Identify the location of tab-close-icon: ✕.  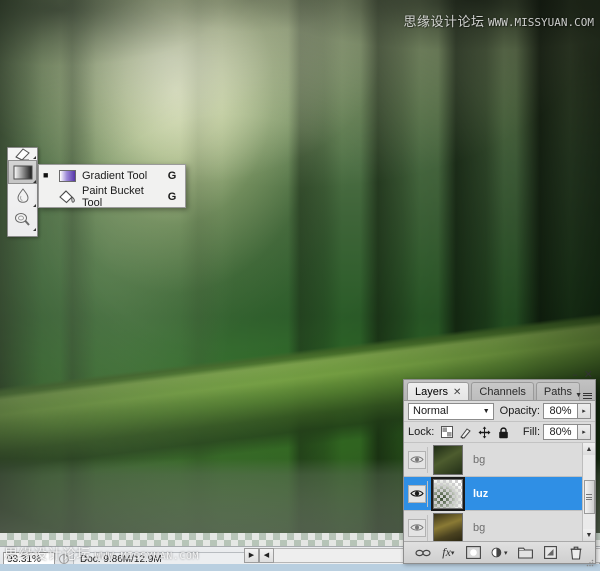
(457, 392).